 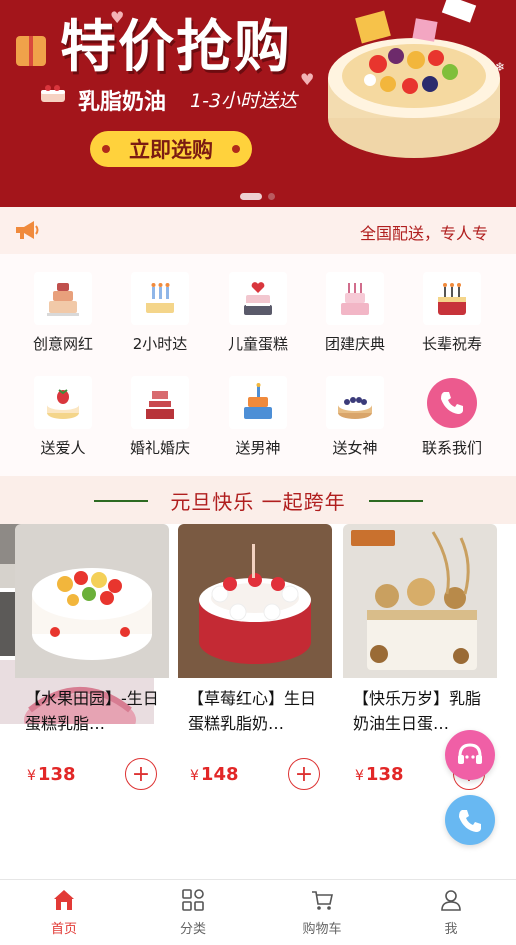 I want to click on product-card: 【快乐万岁】乳脂奶油生日蛋… ¥138 +, so click(x=420, y=657).